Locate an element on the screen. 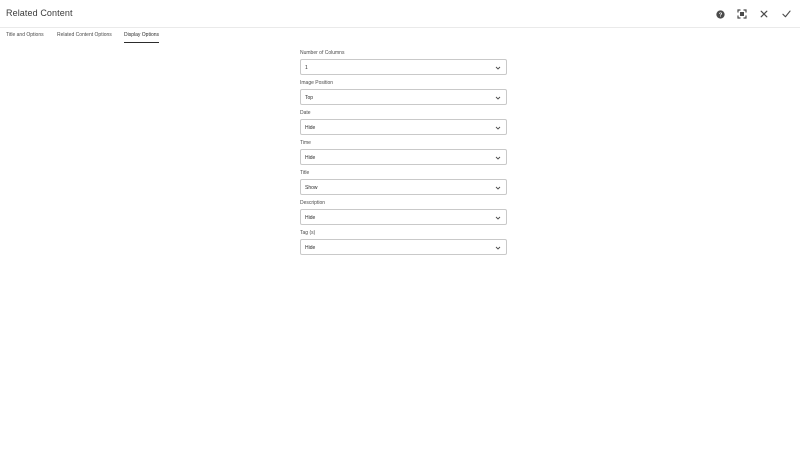 The width and height of the screenshot is (800, 450). field-date: Date Hide is located at coordinates (403, 122).